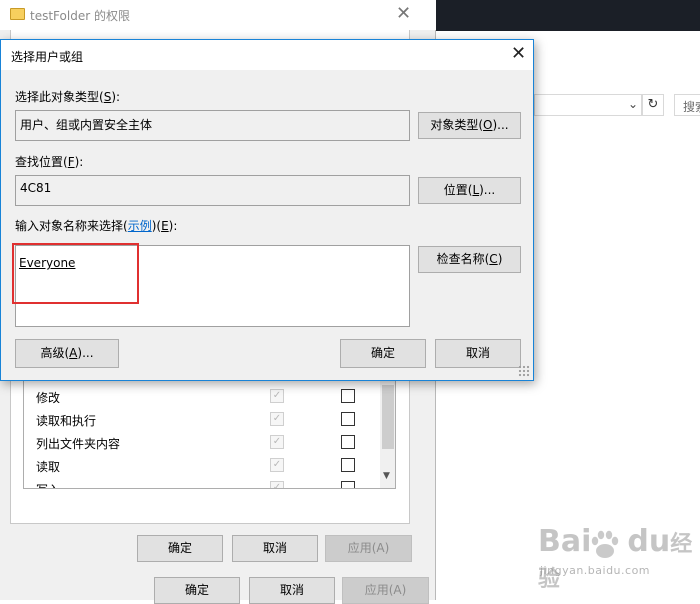 This screenshot has height=604, width=700. What do you see at coordinates (368, 548) in the screenshot?
I see `inner-apply-button: 应用(A)` at bounding box center [368, 548].